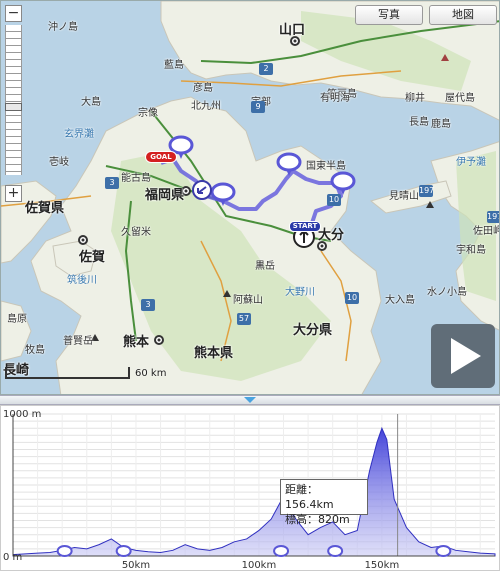 The width and height of the screenshot is (500, 571). I want to click on zoom-out-button: −, so click(13, 13).